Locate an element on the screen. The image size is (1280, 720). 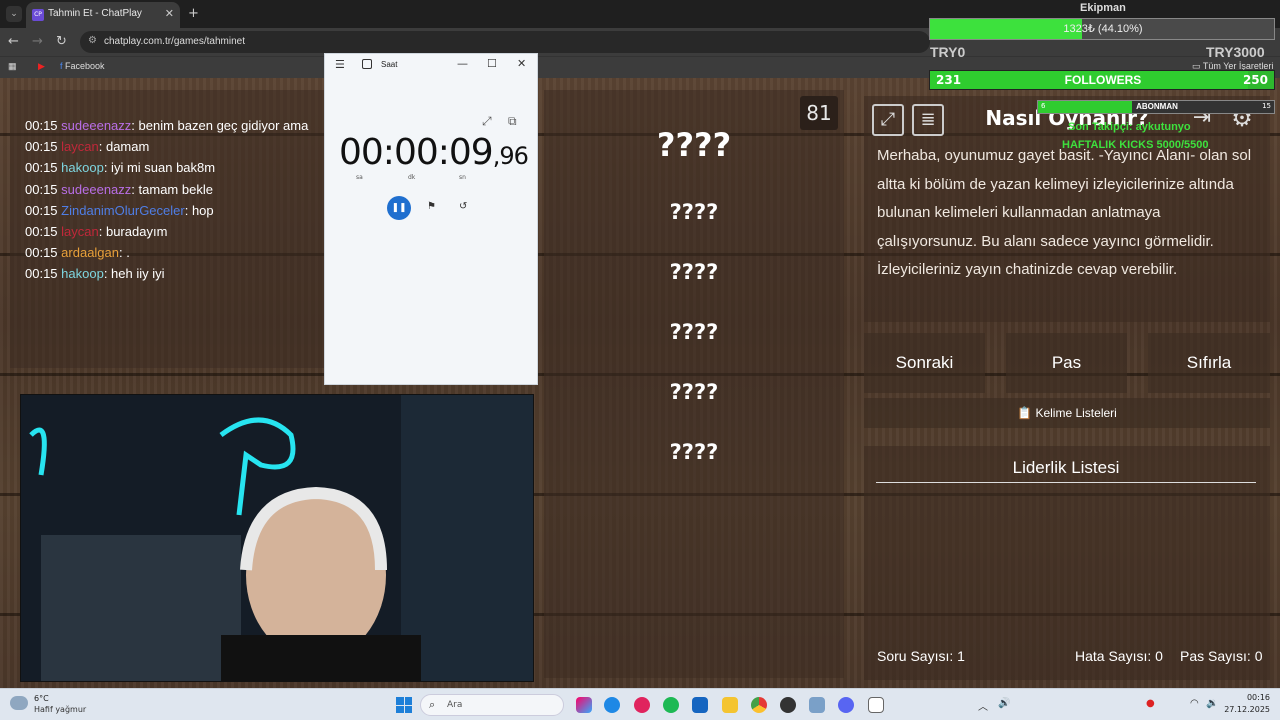
followers-label: FOLLOWERS is located at coordinates (1103, 80).